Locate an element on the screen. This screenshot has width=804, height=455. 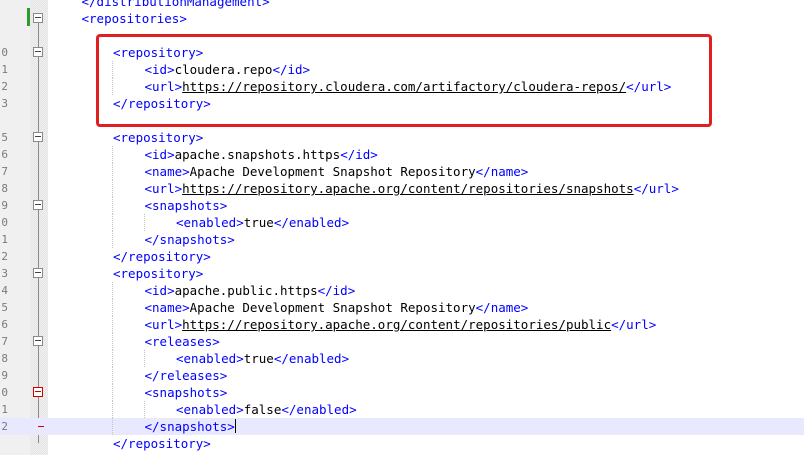
xml-tag: <snapshots> is located at coordinates (186, 392).